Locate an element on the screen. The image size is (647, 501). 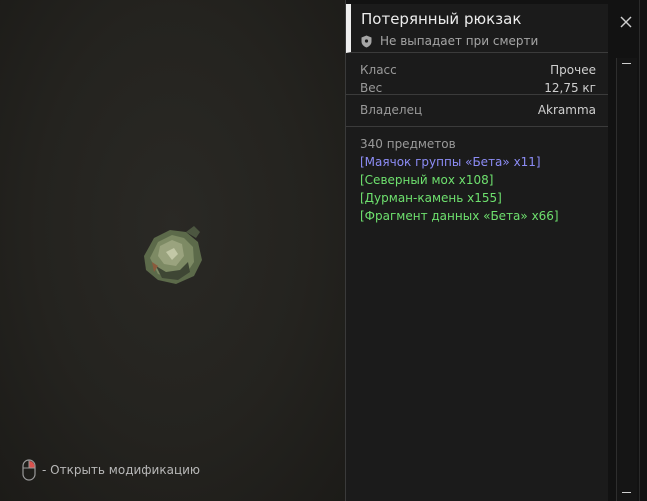
stat-label: Вес is located at coordinates (371, 88).